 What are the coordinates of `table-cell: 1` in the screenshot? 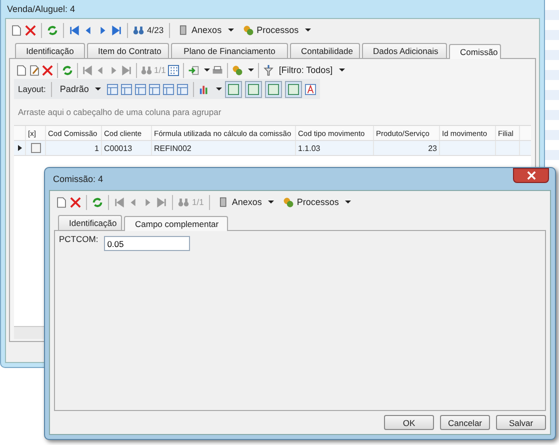 It's located at (96, 148).